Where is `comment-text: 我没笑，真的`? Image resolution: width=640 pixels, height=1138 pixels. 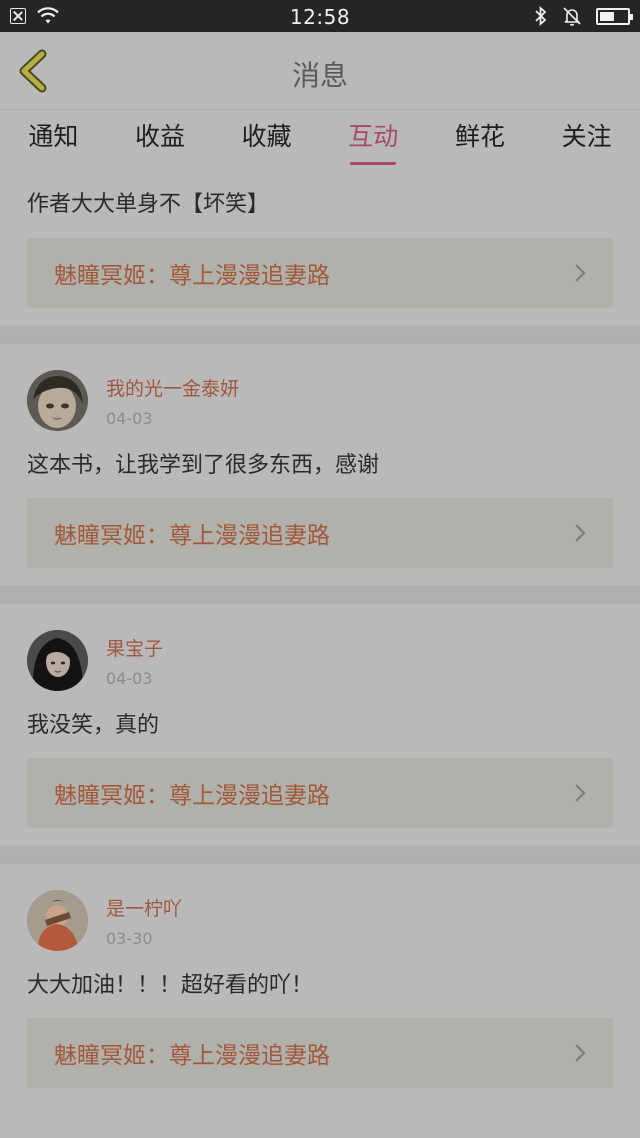
comment-text: 我没笑，真的 is located at coordinates (93, 725).